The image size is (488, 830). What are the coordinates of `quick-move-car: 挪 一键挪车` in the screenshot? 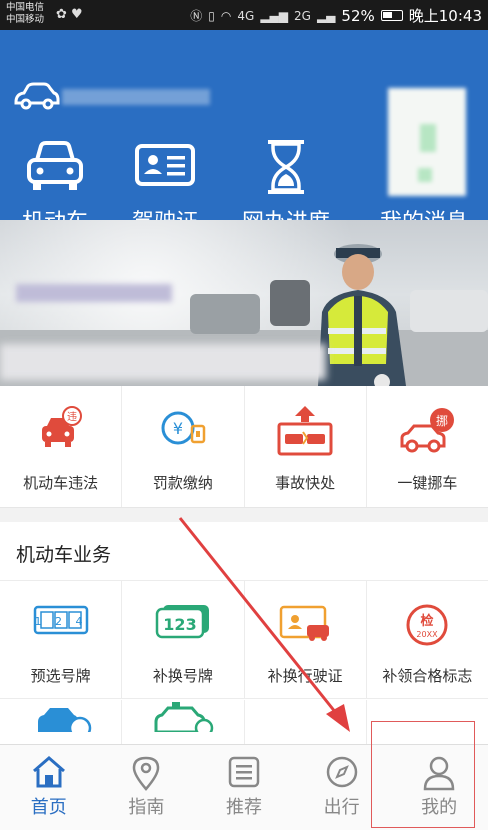 It's located at (427, 446).